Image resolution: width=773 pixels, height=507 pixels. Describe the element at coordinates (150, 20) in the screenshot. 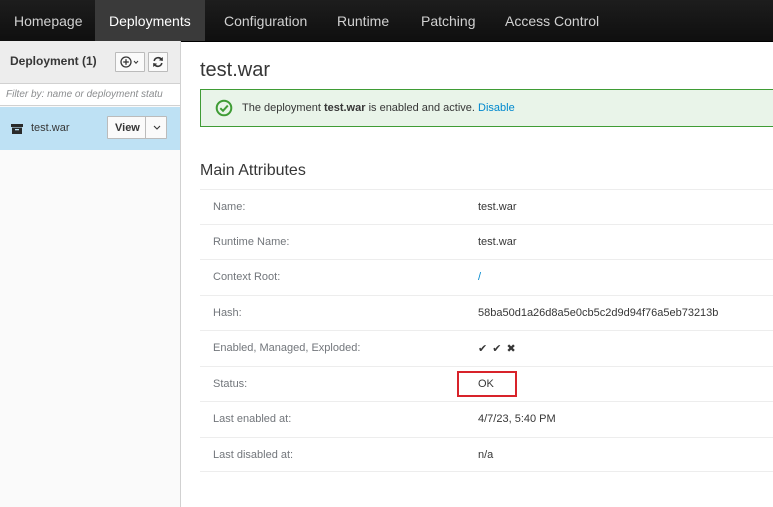

I see `tab-deployments: Deployments` at that location.